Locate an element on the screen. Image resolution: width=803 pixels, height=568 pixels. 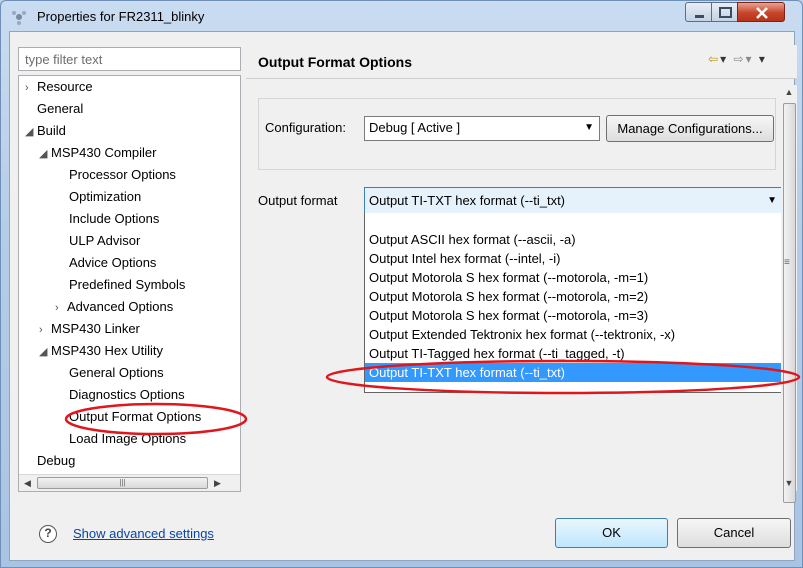
output-format-value: Output TI-TXT hex format (--ti_txt) is located at coordinates (467, 200).